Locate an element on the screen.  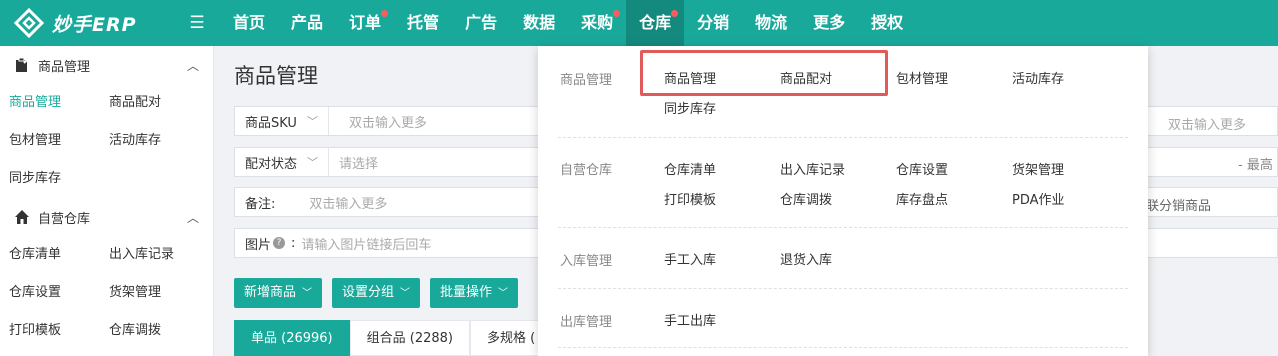
sidebar-item-packaging: 包材管理 is located at coordinates (59, 141).